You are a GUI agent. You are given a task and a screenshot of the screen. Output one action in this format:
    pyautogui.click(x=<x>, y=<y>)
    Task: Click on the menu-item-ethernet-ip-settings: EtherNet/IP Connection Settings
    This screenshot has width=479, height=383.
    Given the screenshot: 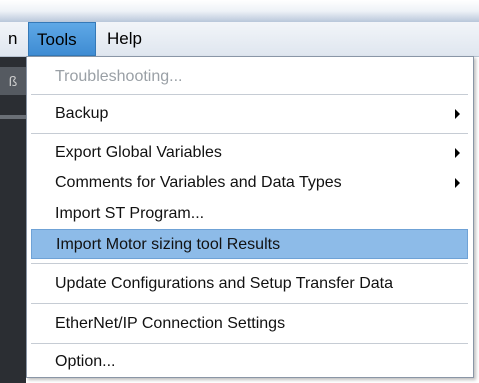 What is the action you would take?
    pyautogui.click(x=249, y=324)
    